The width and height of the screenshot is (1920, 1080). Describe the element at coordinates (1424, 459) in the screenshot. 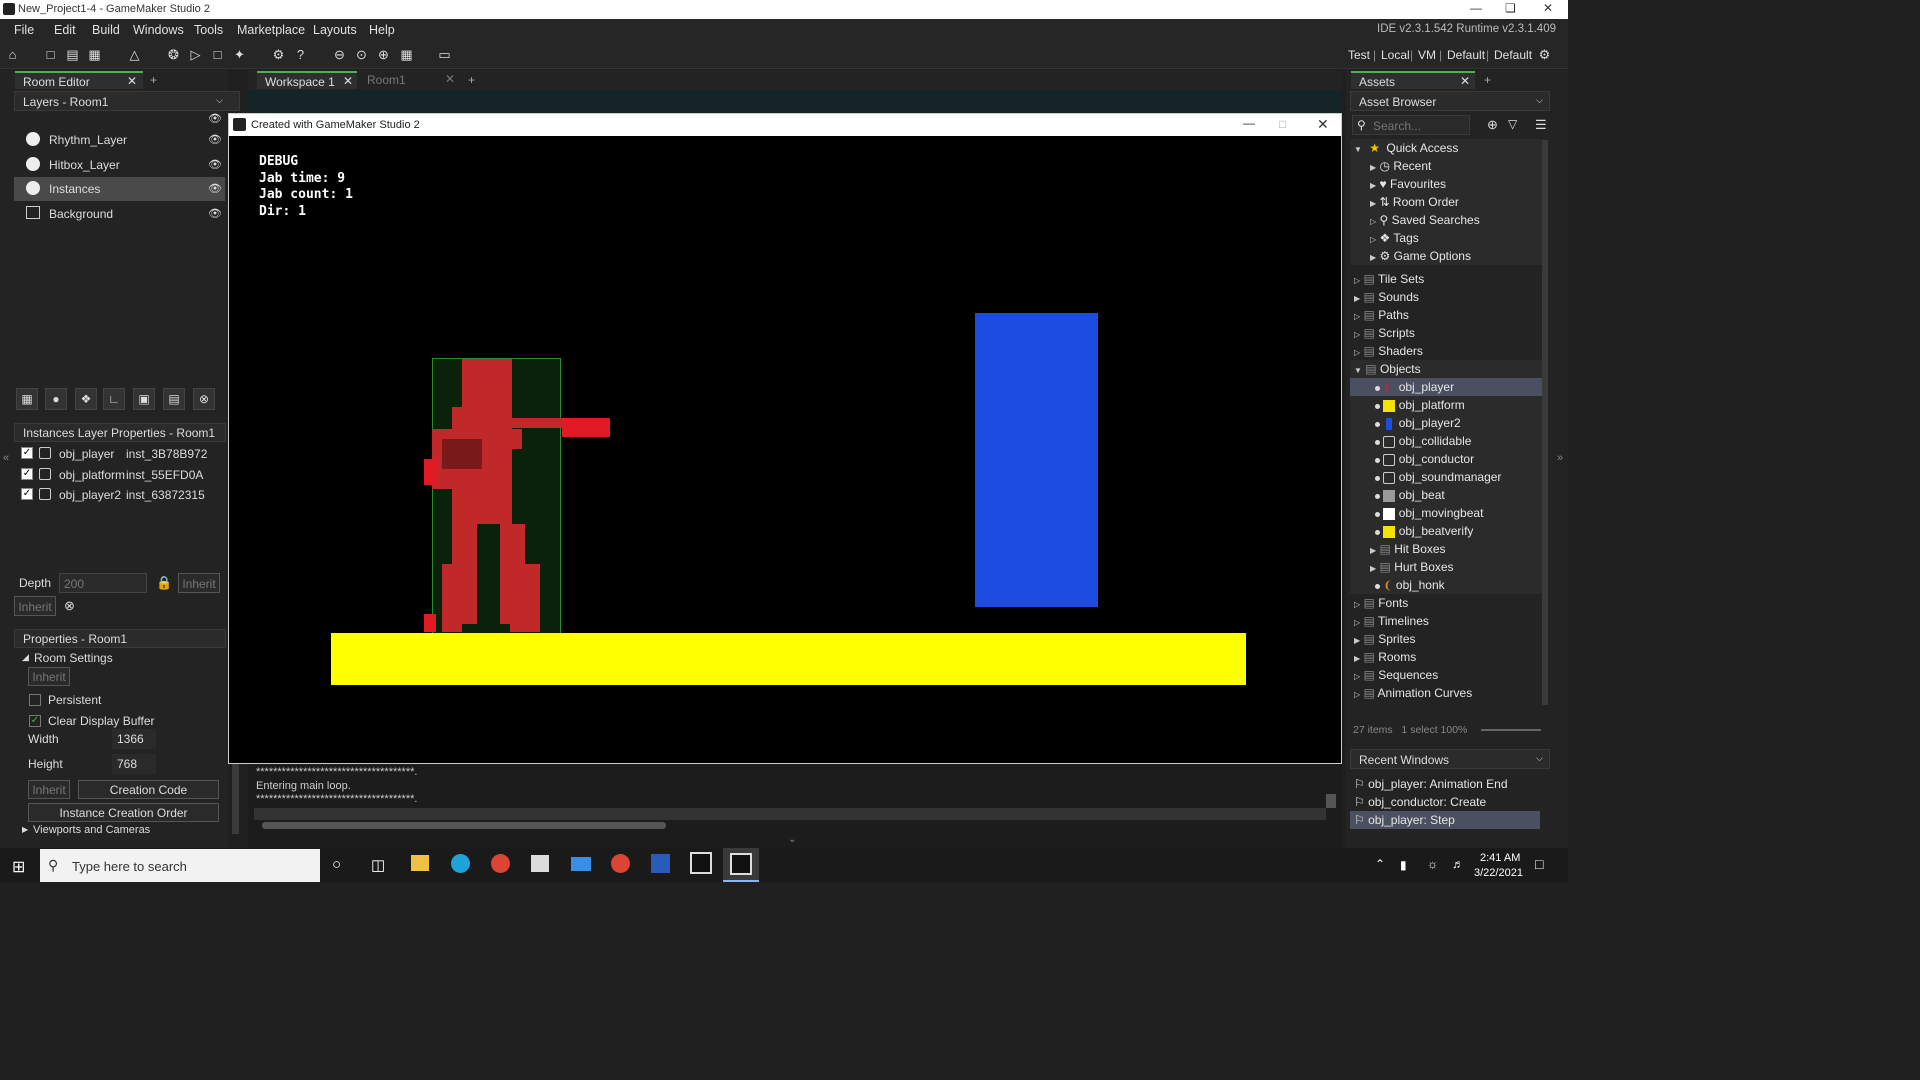

I see `asset-obj-conductor: obj_conductor` at that location.